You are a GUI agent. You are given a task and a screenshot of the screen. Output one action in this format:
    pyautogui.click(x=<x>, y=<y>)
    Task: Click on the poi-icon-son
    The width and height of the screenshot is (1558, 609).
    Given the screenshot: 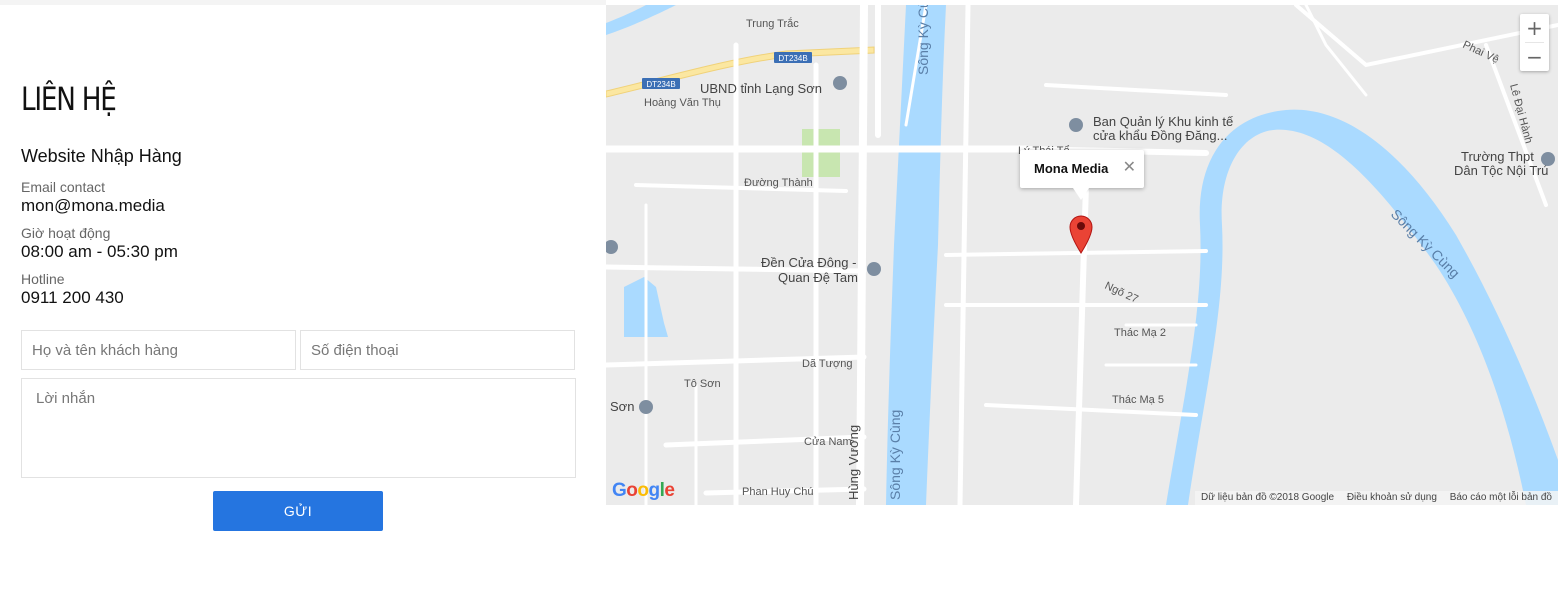 What is the action you would take?
    pyautogui.click(x=646, y=407)
    